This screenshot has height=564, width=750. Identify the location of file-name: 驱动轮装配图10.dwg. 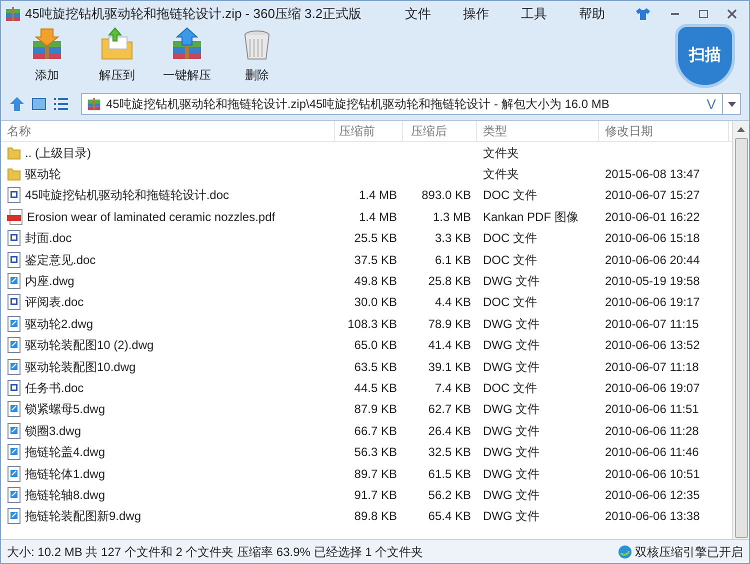
(80, 367).